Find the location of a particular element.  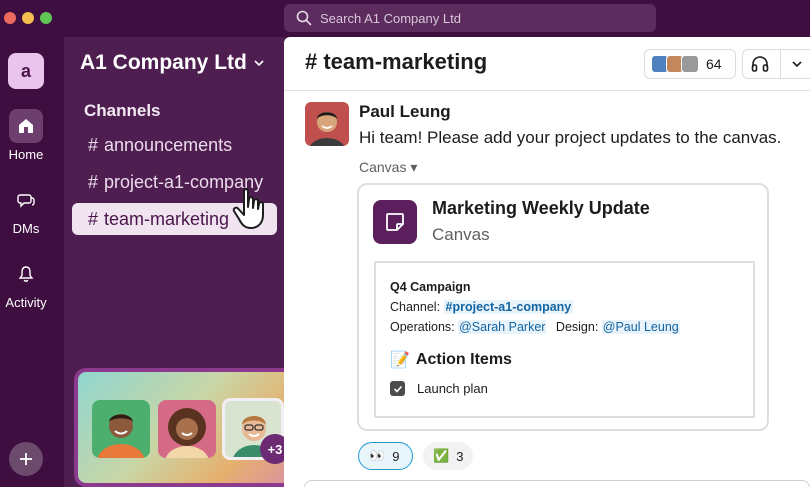

rail-activity: Activity is located at coordinates (26, 283).